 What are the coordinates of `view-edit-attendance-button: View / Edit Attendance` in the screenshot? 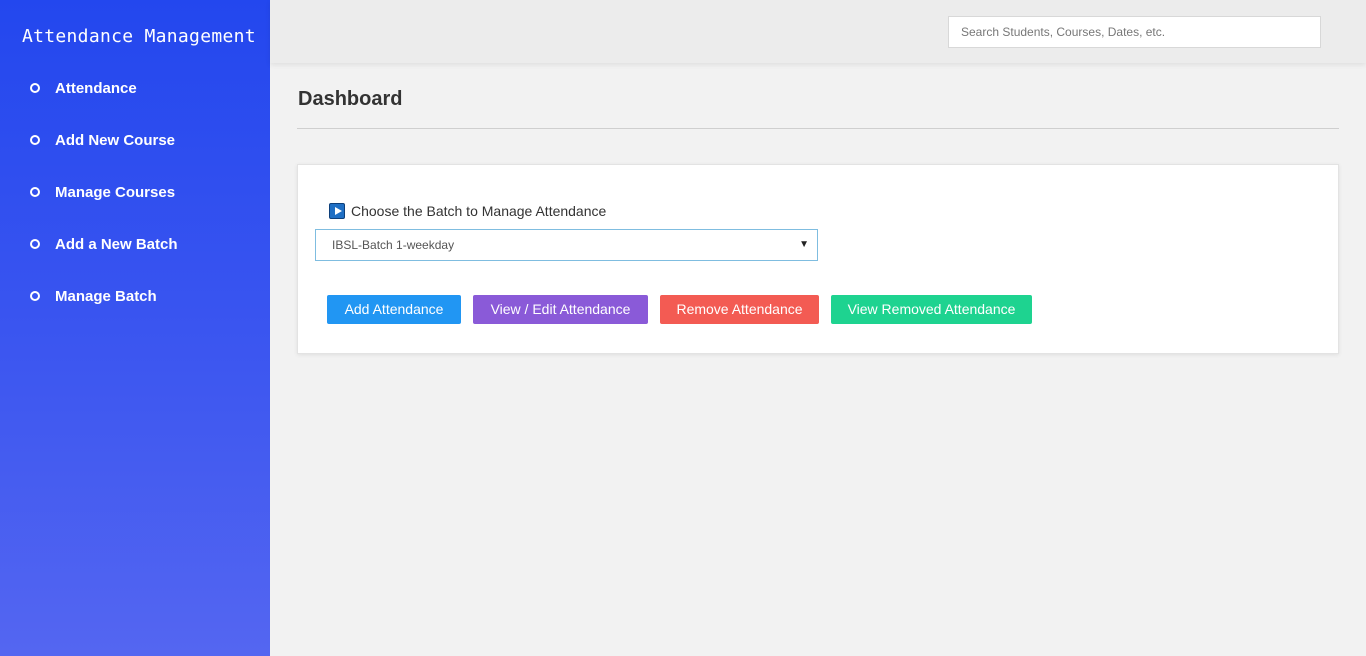 It's located at (560, 309).